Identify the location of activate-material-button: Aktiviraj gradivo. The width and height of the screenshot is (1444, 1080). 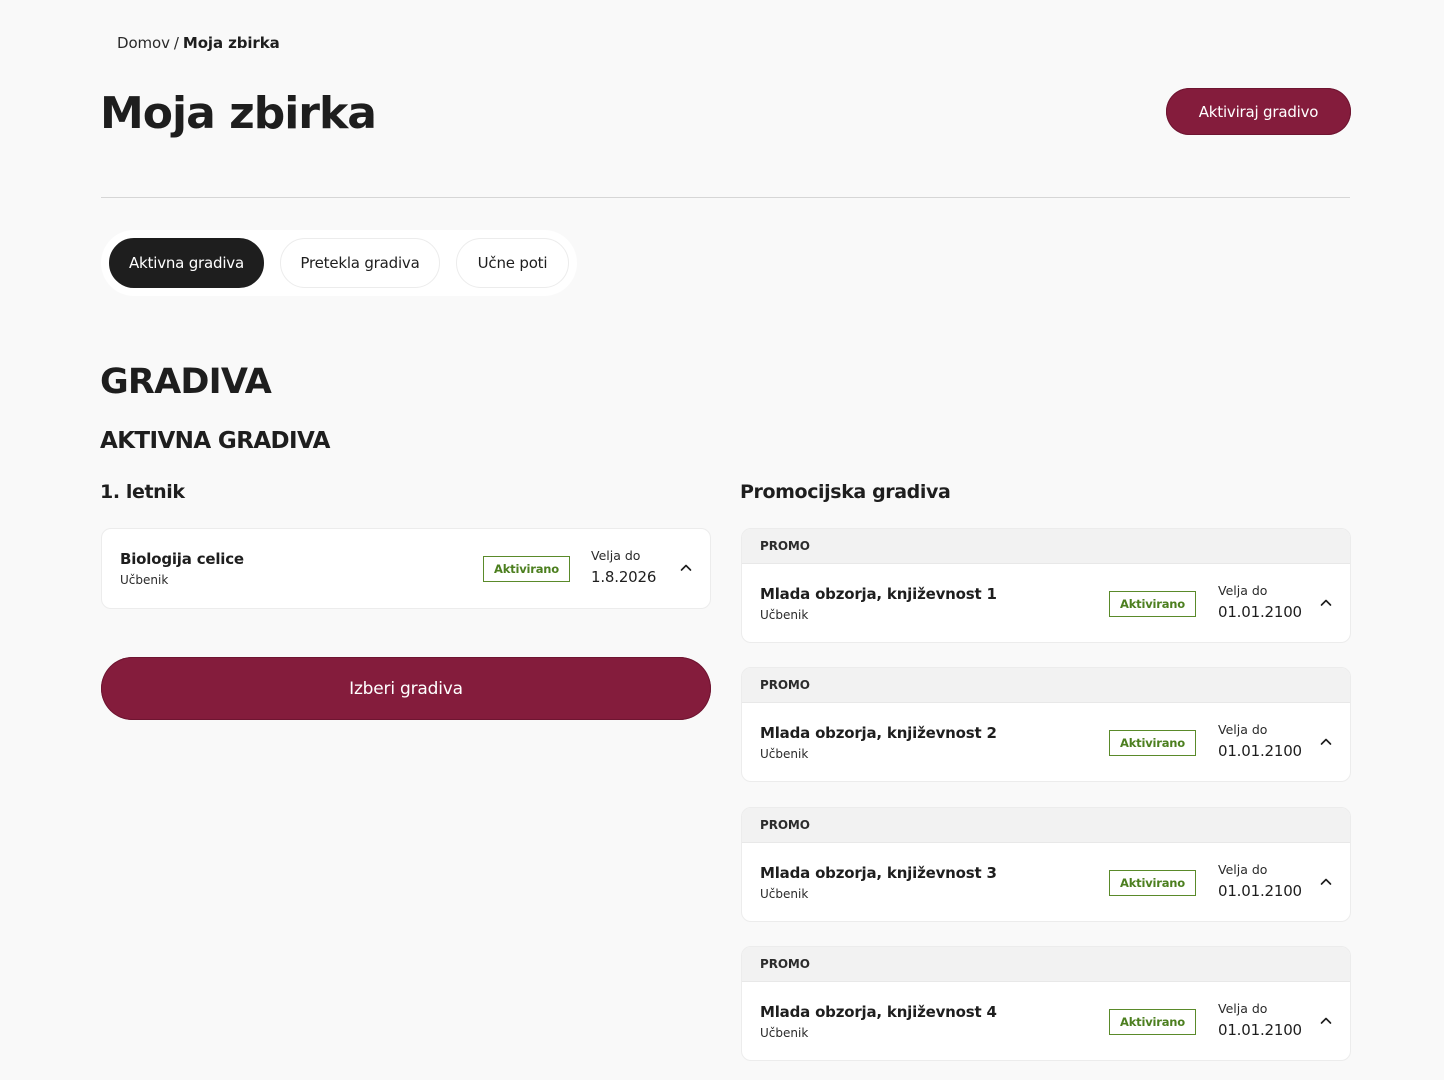
(1258, 111).